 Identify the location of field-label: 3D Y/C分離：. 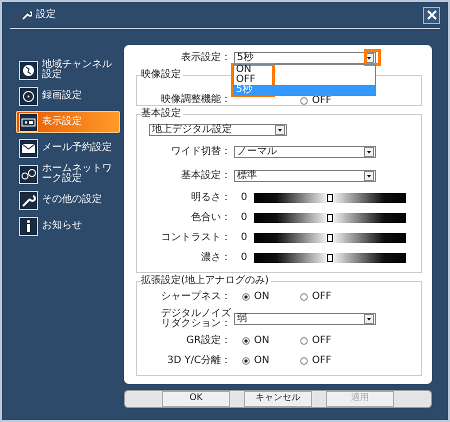
(198, 361).